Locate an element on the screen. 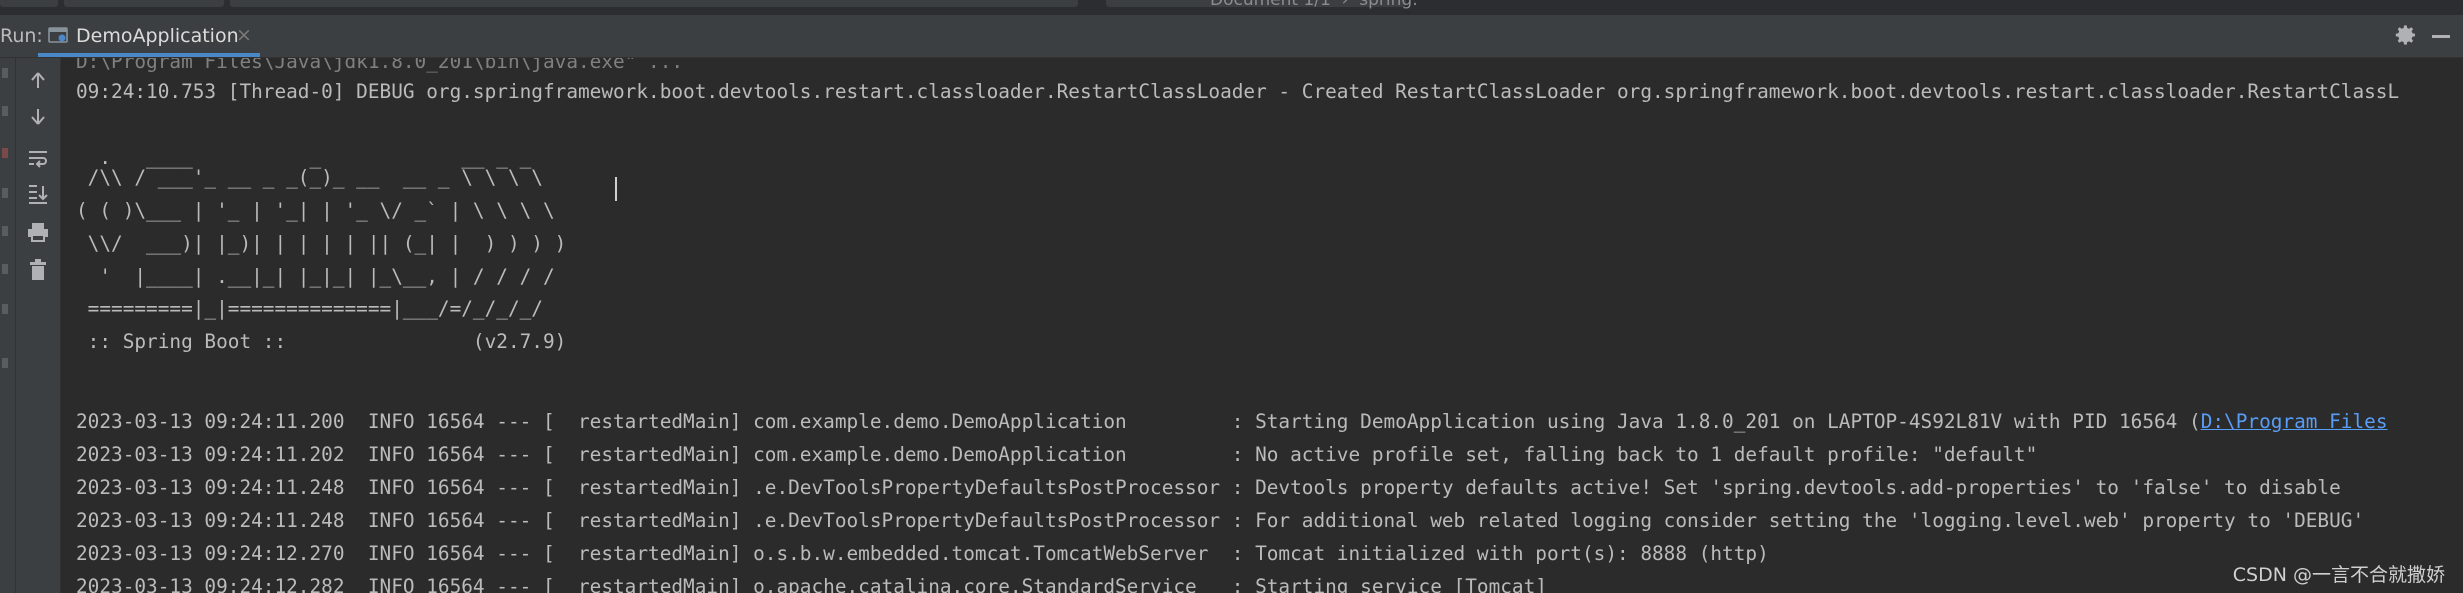  spring-boot-version-line: :: Spring Boot :: (v2.7.9) is located at coordinates (321, 341).